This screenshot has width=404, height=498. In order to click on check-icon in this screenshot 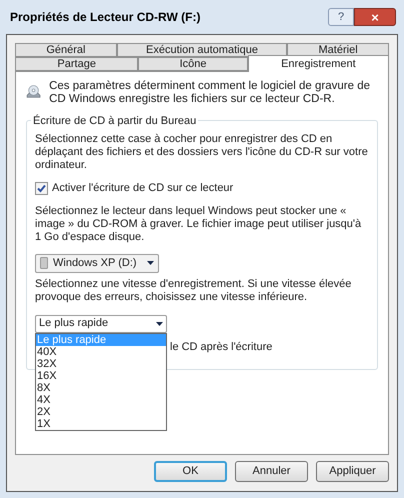, I will do `click(41, 188)`.